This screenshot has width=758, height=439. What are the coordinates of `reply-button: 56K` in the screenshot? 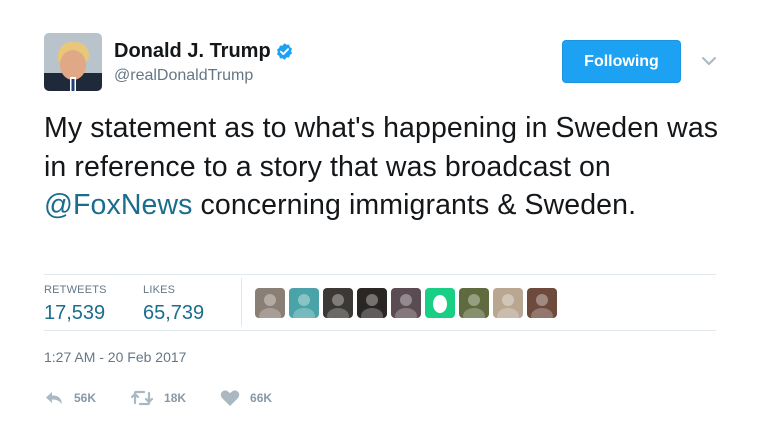 It's located at (70, 398).